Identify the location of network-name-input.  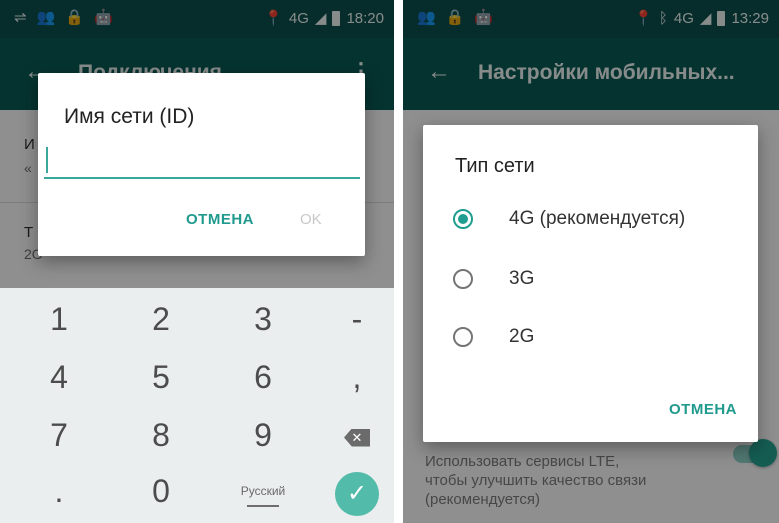
(202, 161).